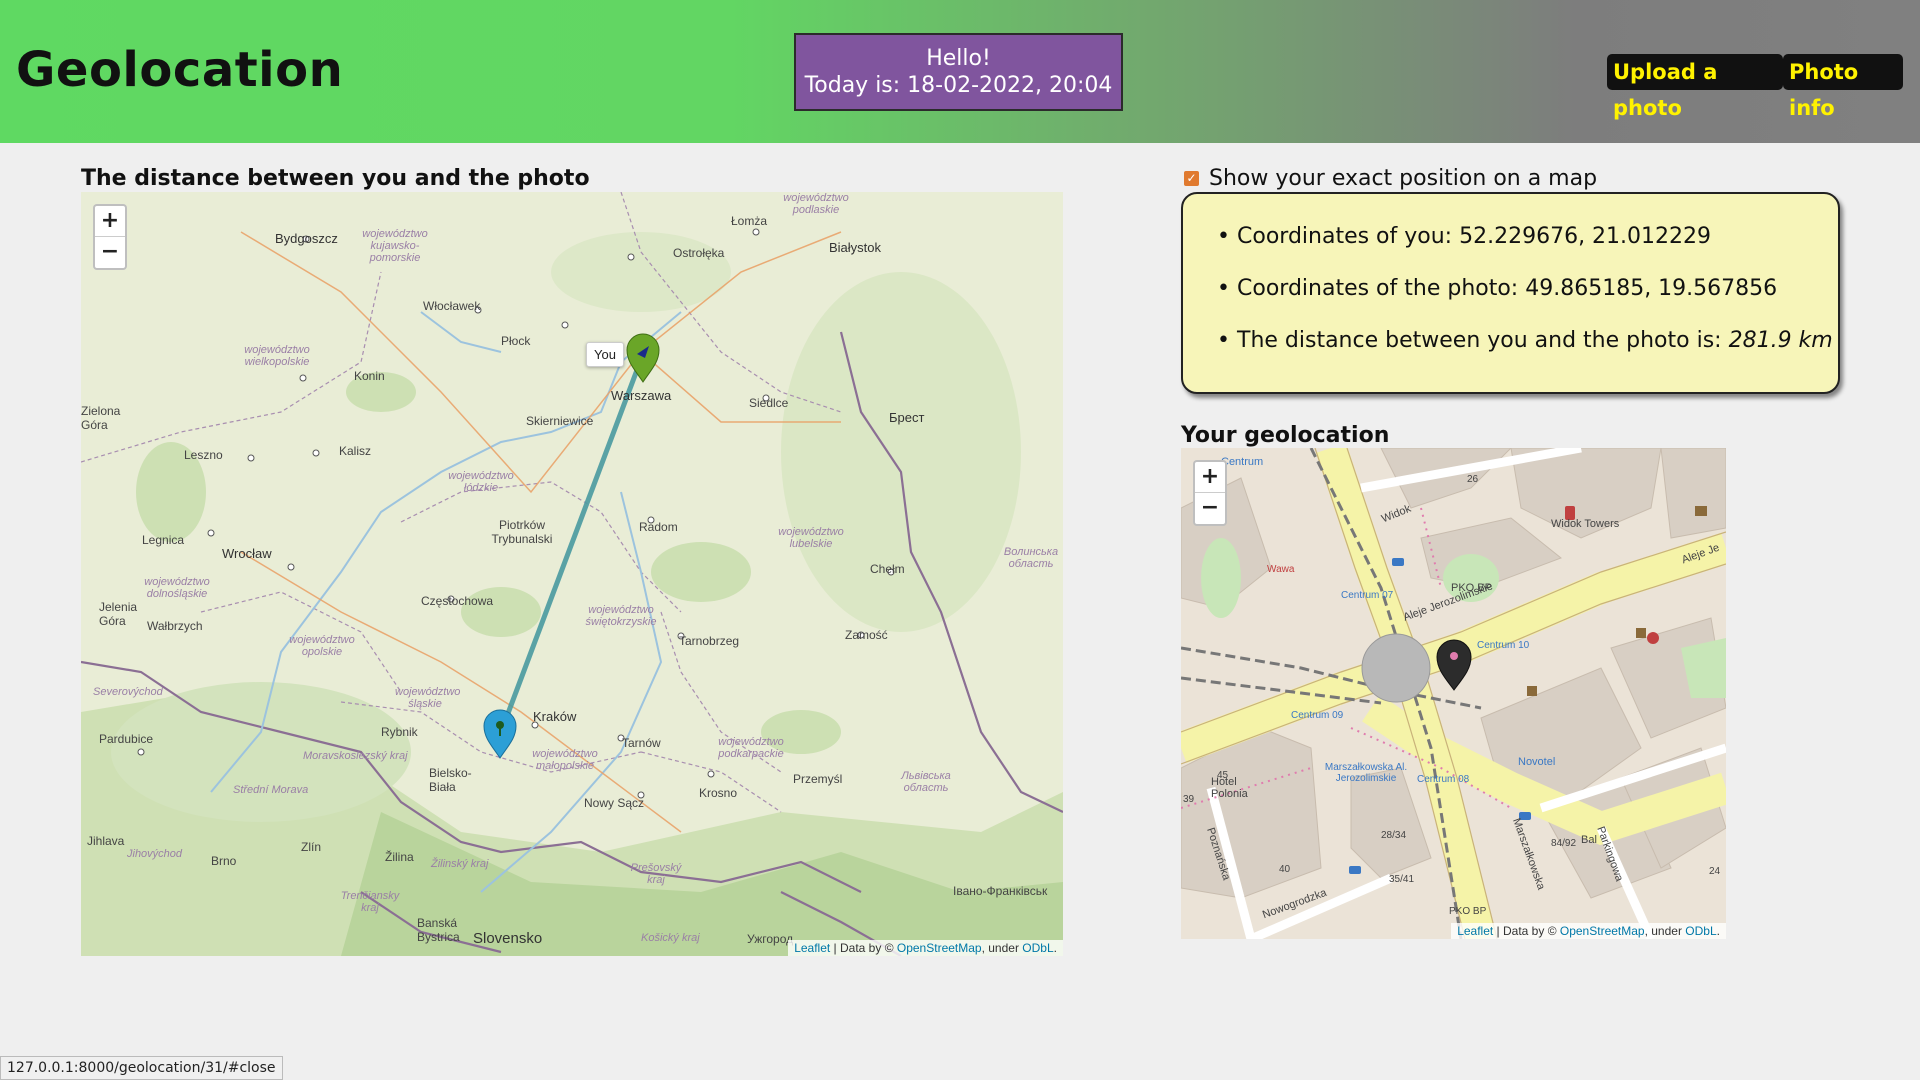 This screenshot has width=1920, height=1080. I want to click on map-city-label: Wrocław, so click(247, 553).